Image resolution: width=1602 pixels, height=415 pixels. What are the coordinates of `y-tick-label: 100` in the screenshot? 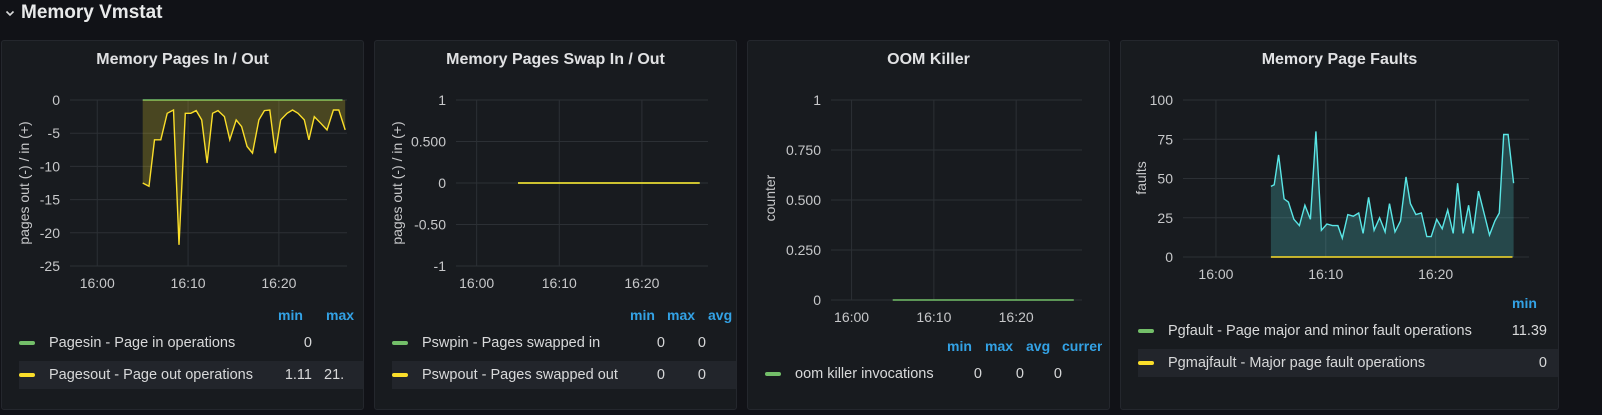 It's located at (1162, 100).